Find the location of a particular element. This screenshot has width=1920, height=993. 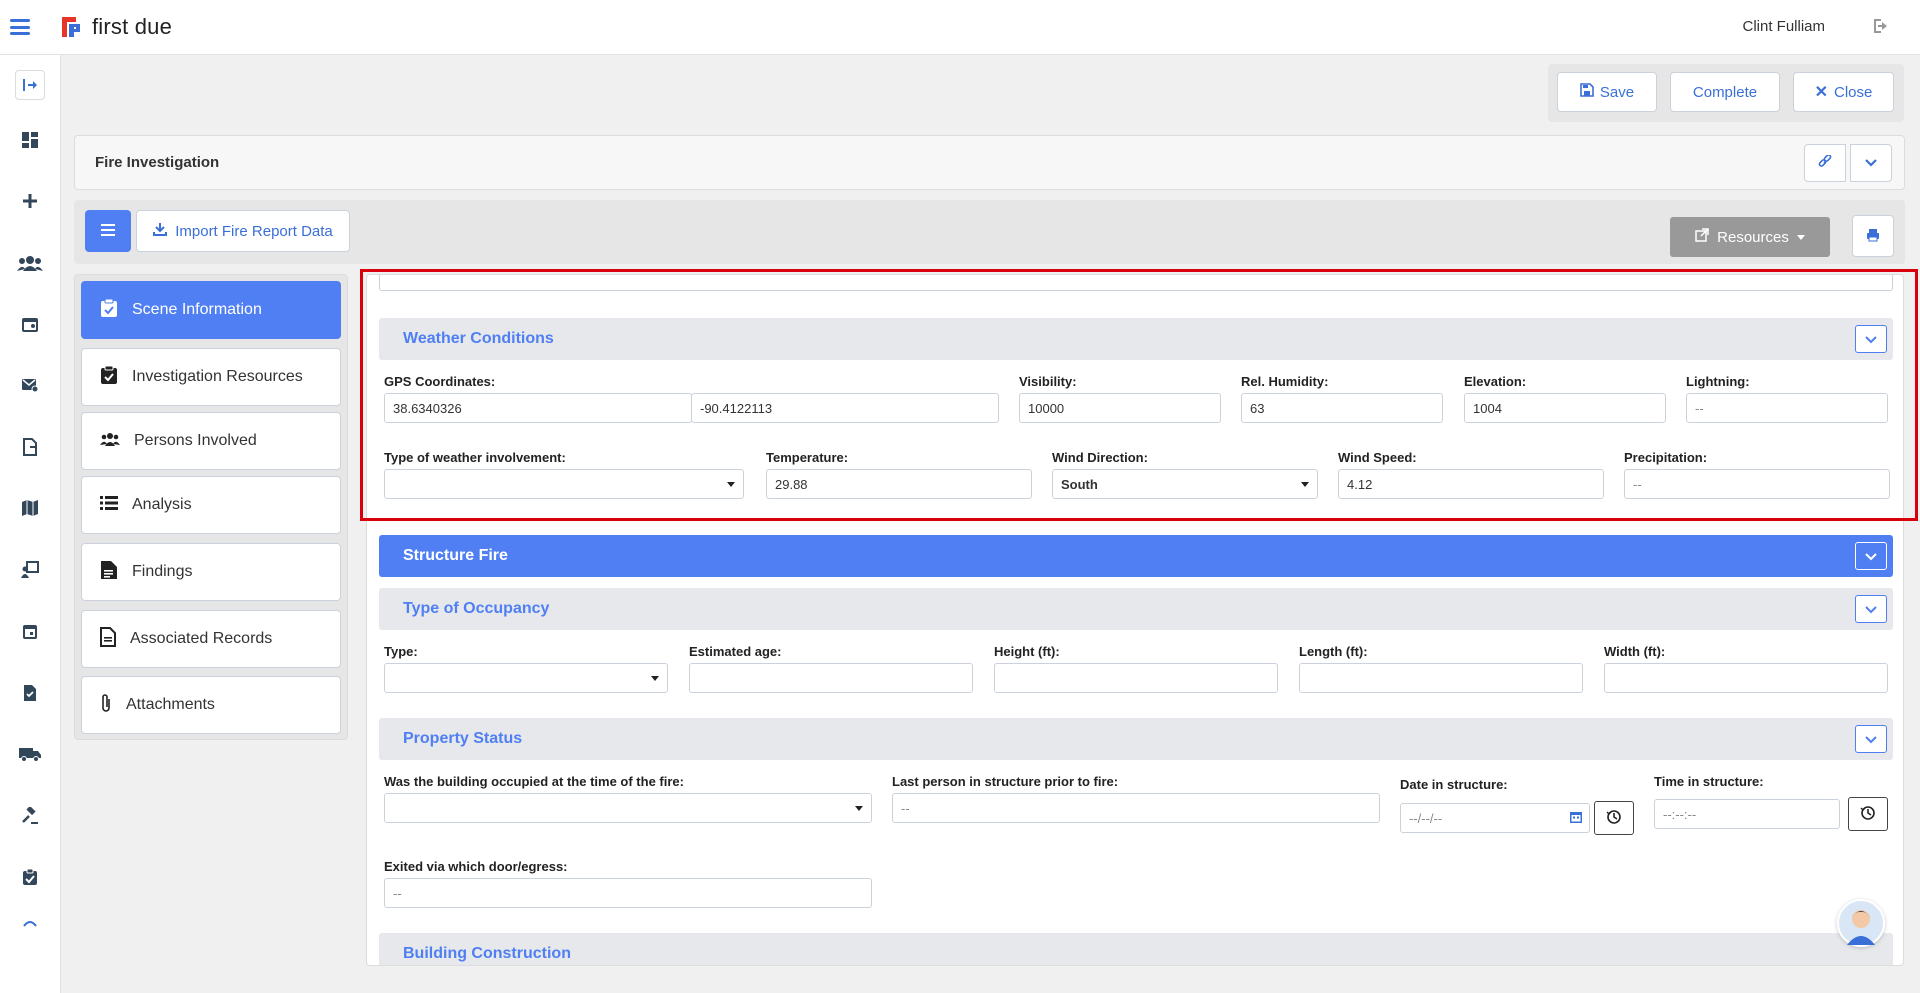

nav-persons-involved: Persons Involved is located at coordinates (211, 441).